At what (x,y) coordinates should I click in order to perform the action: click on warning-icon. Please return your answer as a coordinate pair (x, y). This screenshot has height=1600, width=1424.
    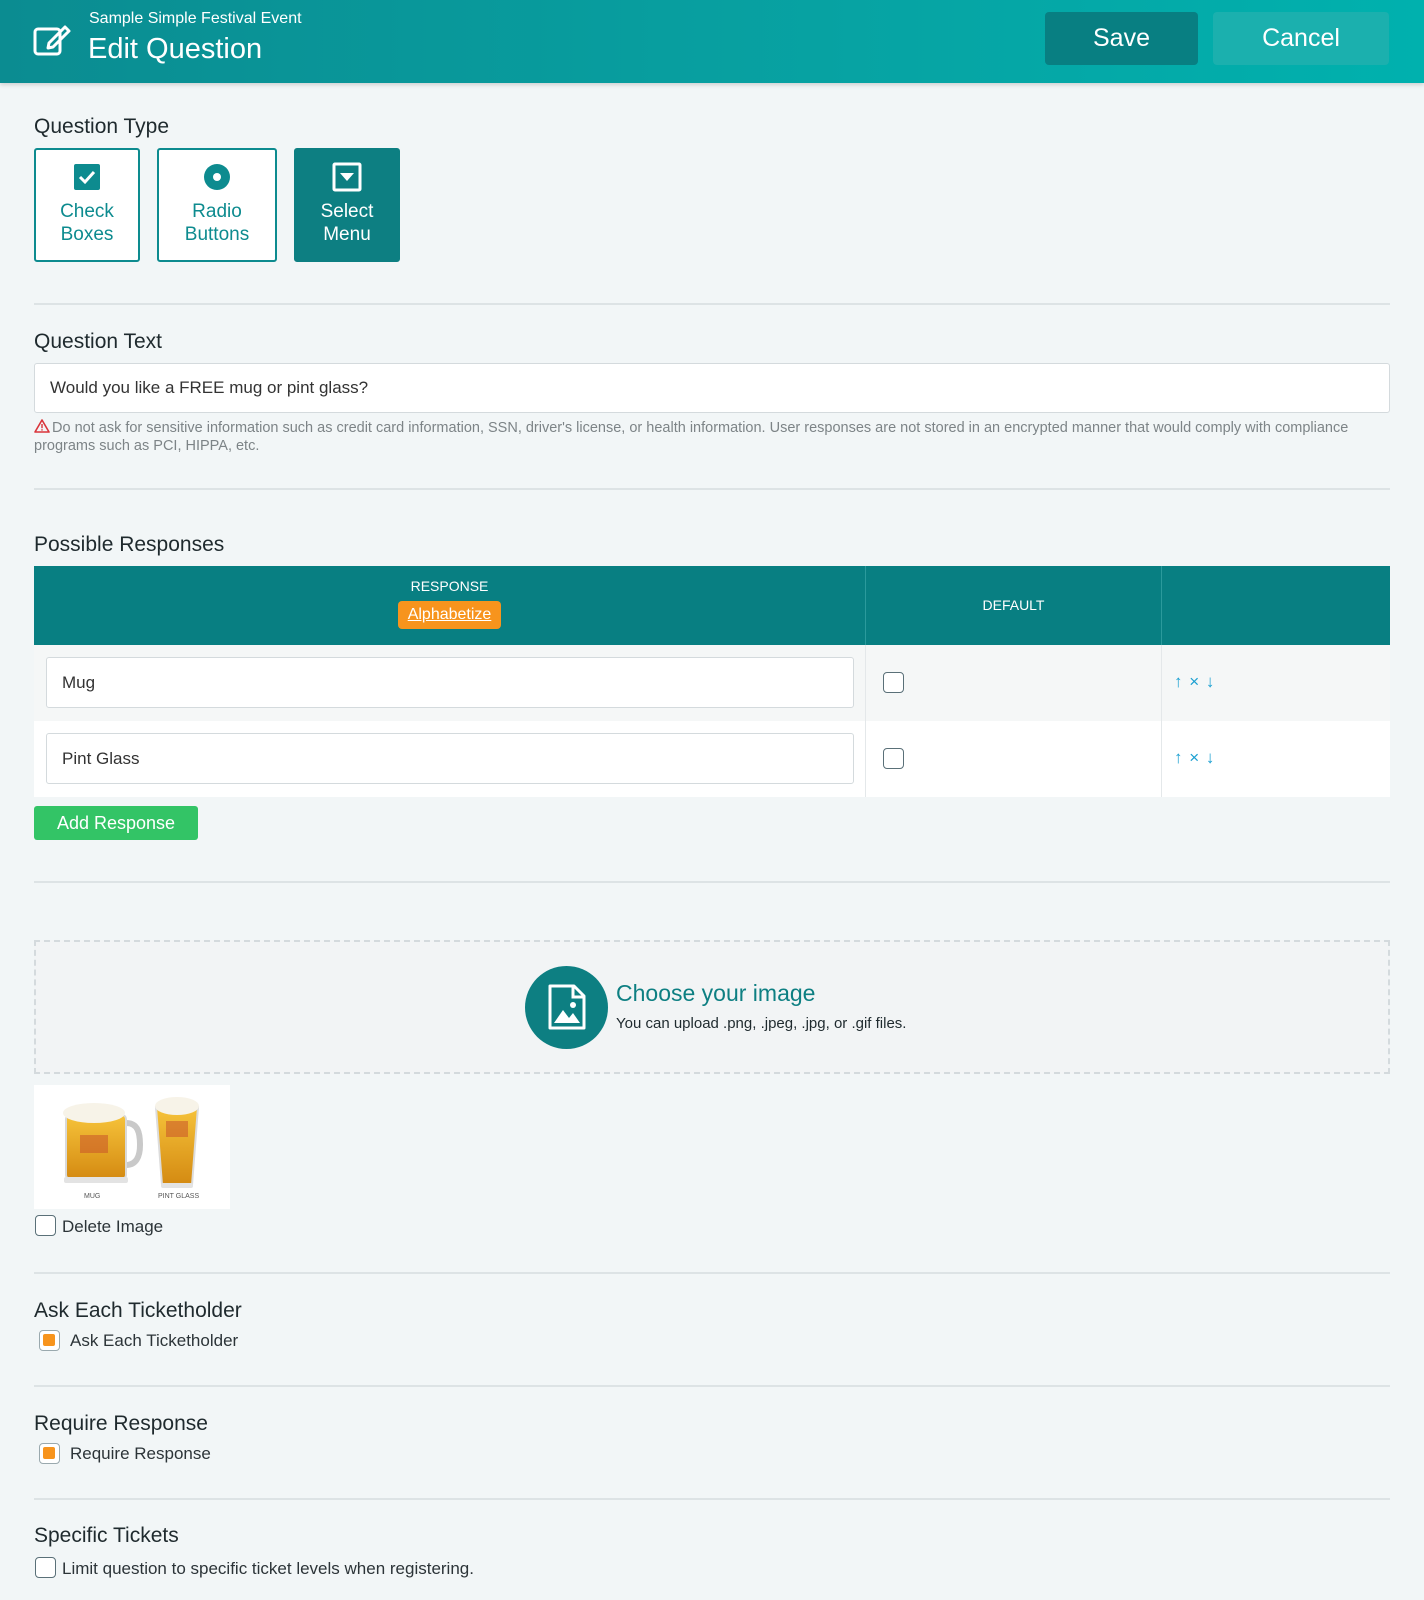
    Looking at the image, I should click on (42, 426).